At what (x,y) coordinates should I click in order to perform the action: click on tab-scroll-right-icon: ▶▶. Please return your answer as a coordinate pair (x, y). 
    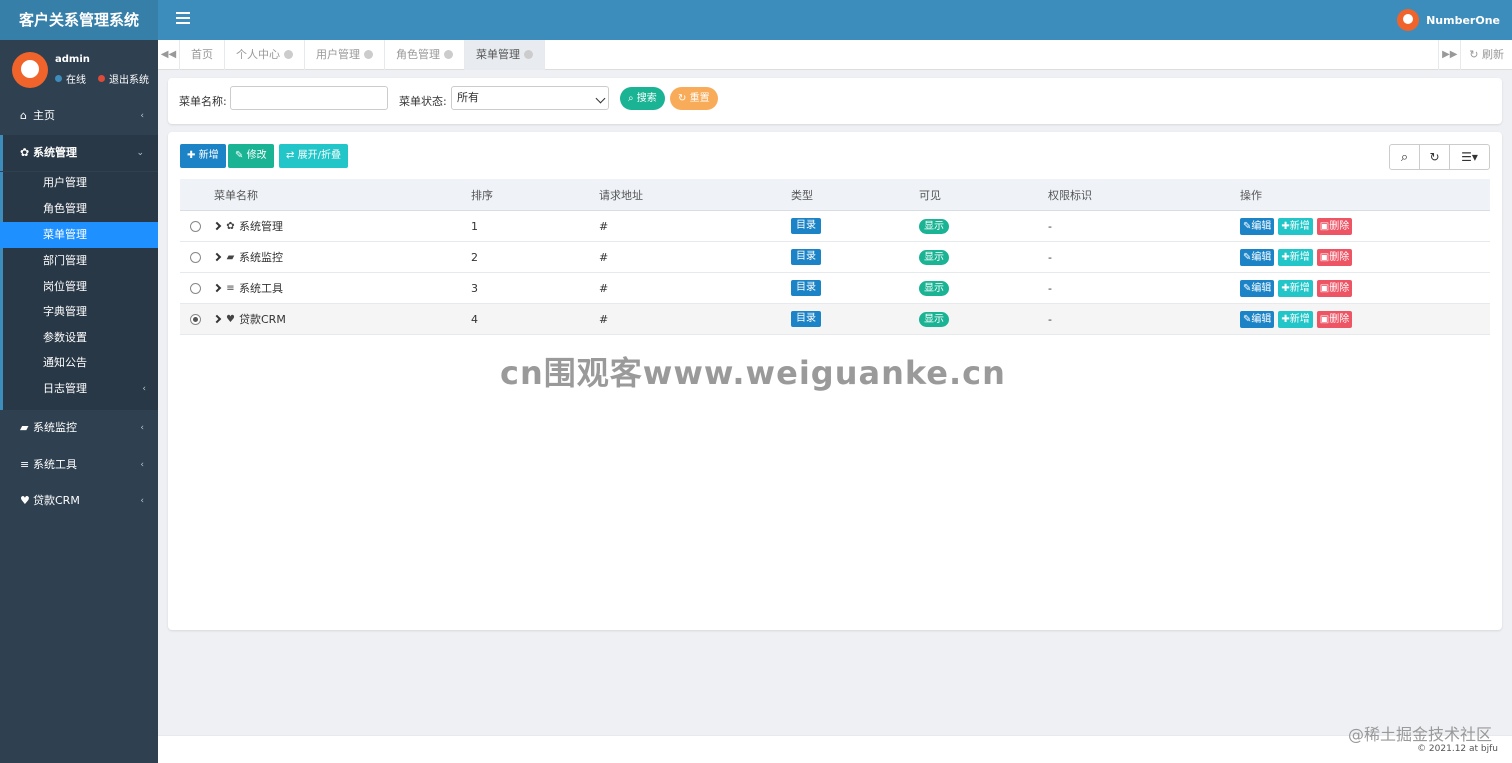
    Looking at the image, I should click on (1449, 55).